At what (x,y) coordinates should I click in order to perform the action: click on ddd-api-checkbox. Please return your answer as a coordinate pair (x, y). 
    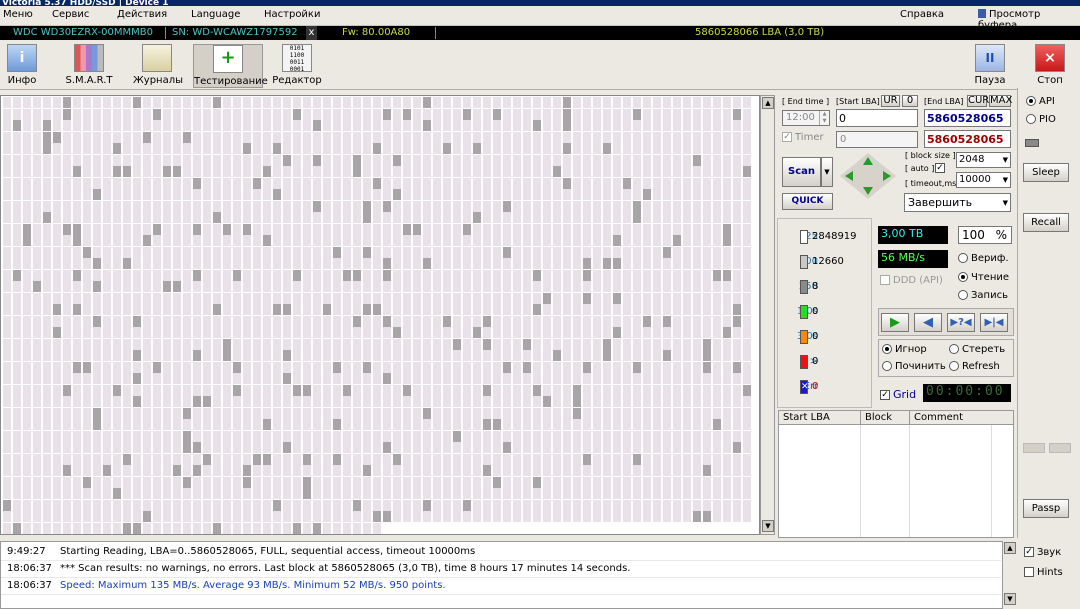
    Looking at the image, I should click on (885, 280).